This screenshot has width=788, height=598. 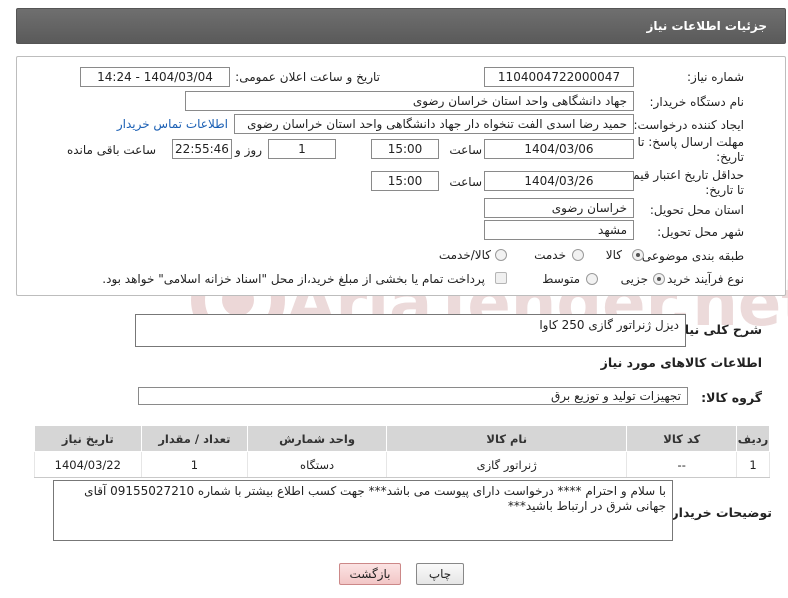 I want to click on page-header: جزئیات اطلاعات نیاز, so click(x=401, y=26).